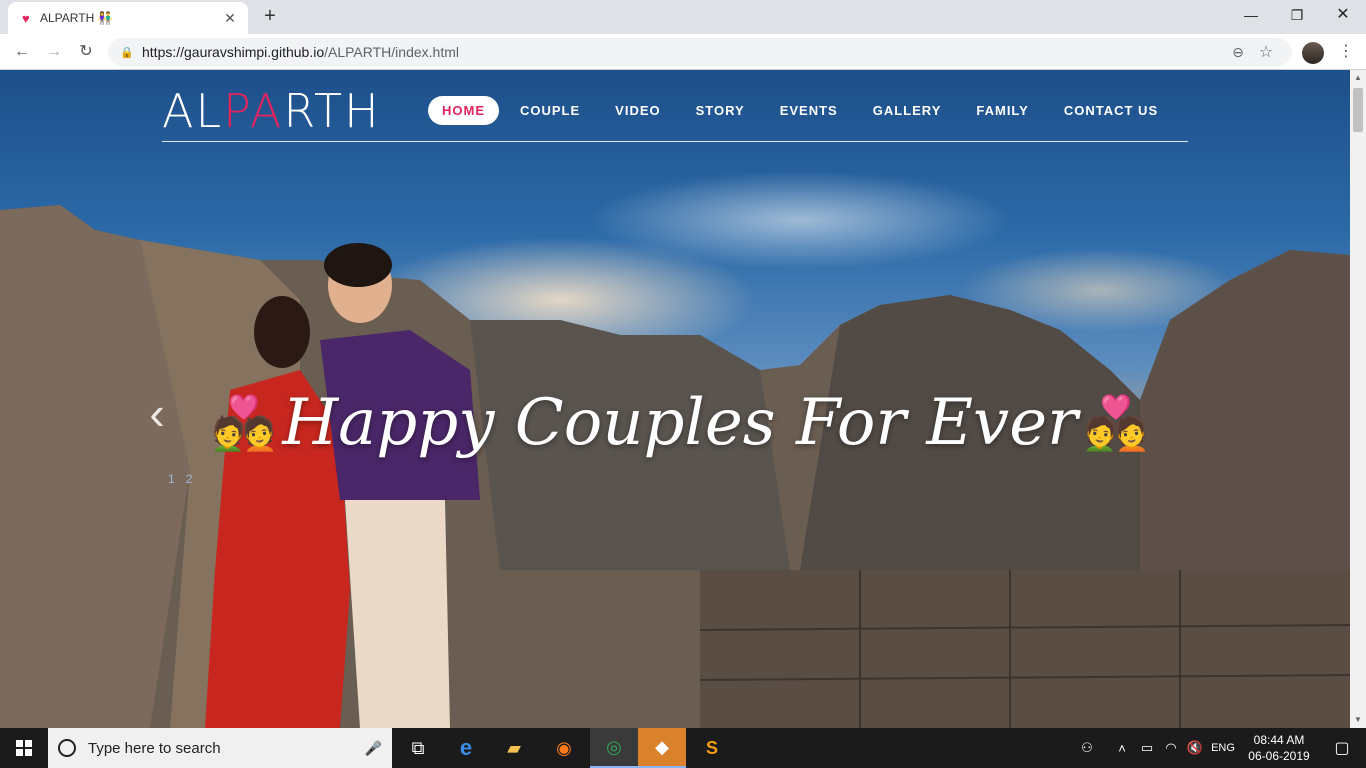 Image resolution: width=1366 pixels, height=768 pixels. I want to click on page-scrollbar: ▲ ▼, so click(1358, 399).